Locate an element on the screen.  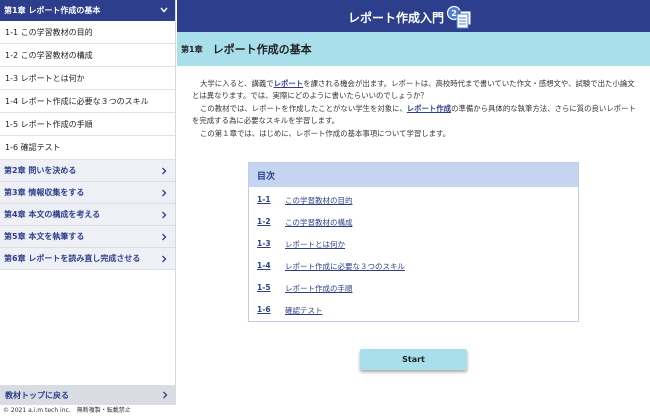
sidebar-chapter-label: 第6章 レポートを読み直し完成させる is located at coordinates (72, 258).